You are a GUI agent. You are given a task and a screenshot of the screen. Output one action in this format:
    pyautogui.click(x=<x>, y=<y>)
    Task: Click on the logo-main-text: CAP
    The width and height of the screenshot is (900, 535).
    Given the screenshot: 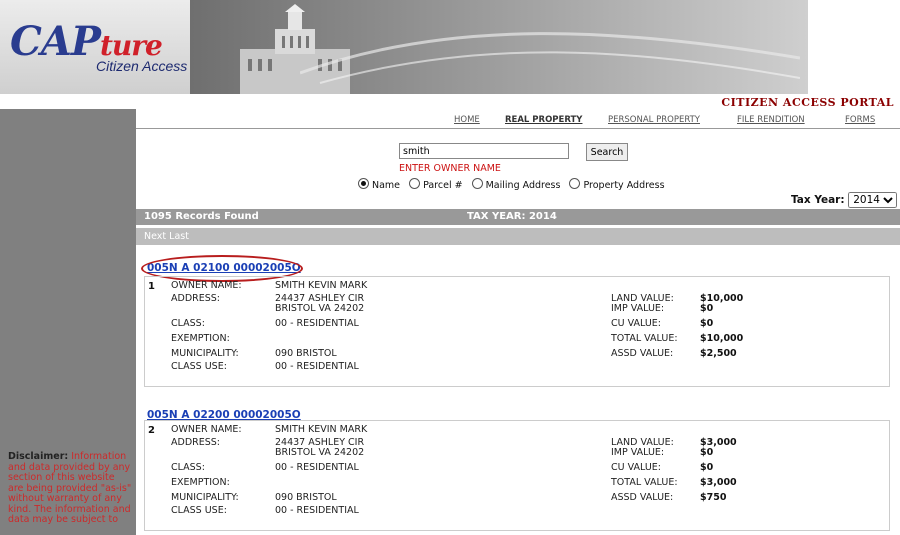 What is the action you would take?
    pyautogui.click(x=55, y=41)
    